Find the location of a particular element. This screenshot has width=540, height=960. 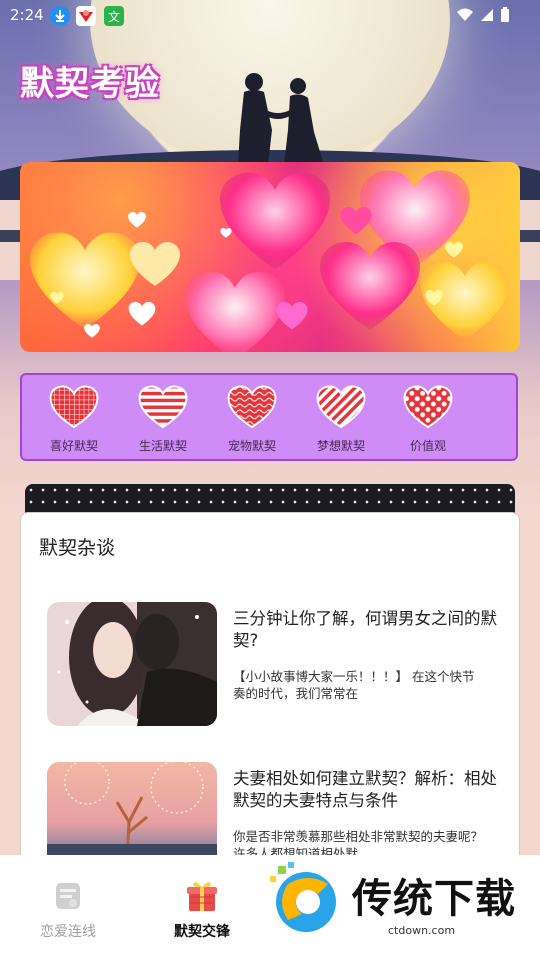

status-bar: 2:24 文 is located at coordinates (270, 16).